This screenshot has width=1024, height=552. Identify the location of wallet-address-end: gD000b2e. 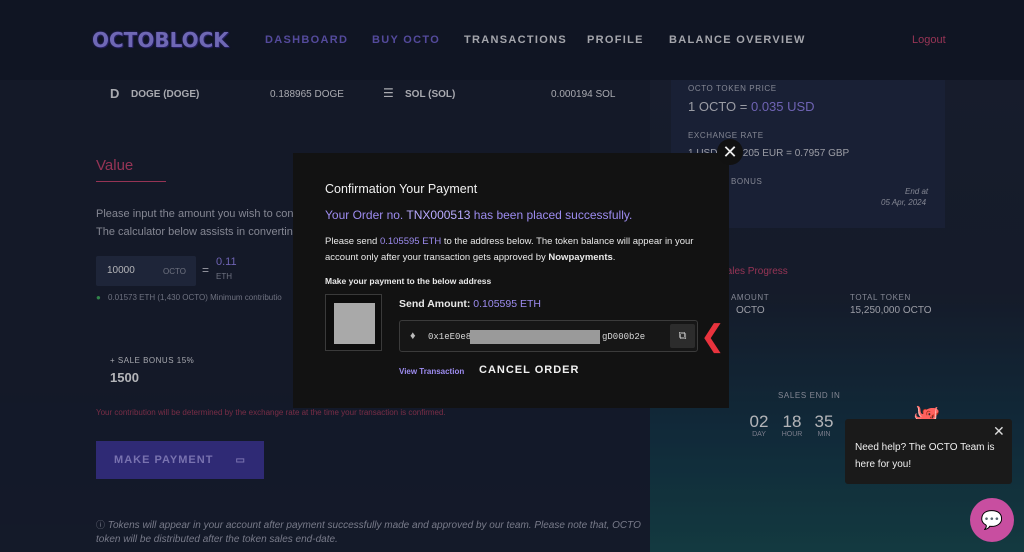
(624, 337).